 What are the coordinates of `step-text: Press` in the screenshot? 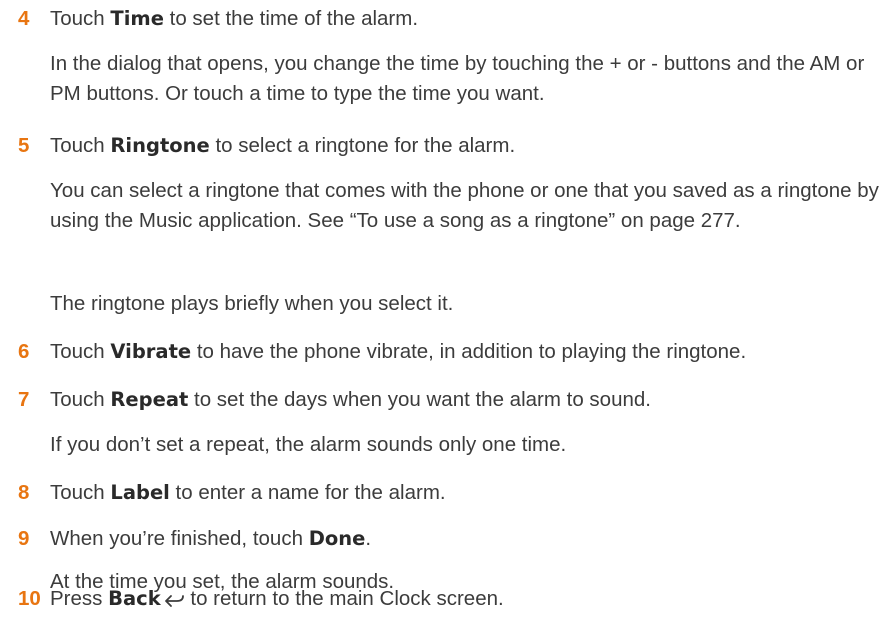 It's located at (79, 598).